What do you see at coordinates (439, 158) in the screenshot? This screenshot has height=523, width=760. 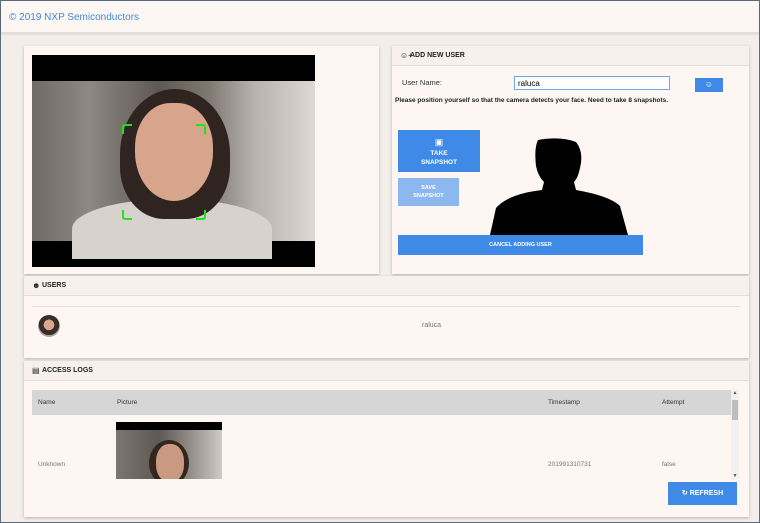 I see `take-snapshot-label: TAKE SNAPSHOT` at bounding box center [439, 158].